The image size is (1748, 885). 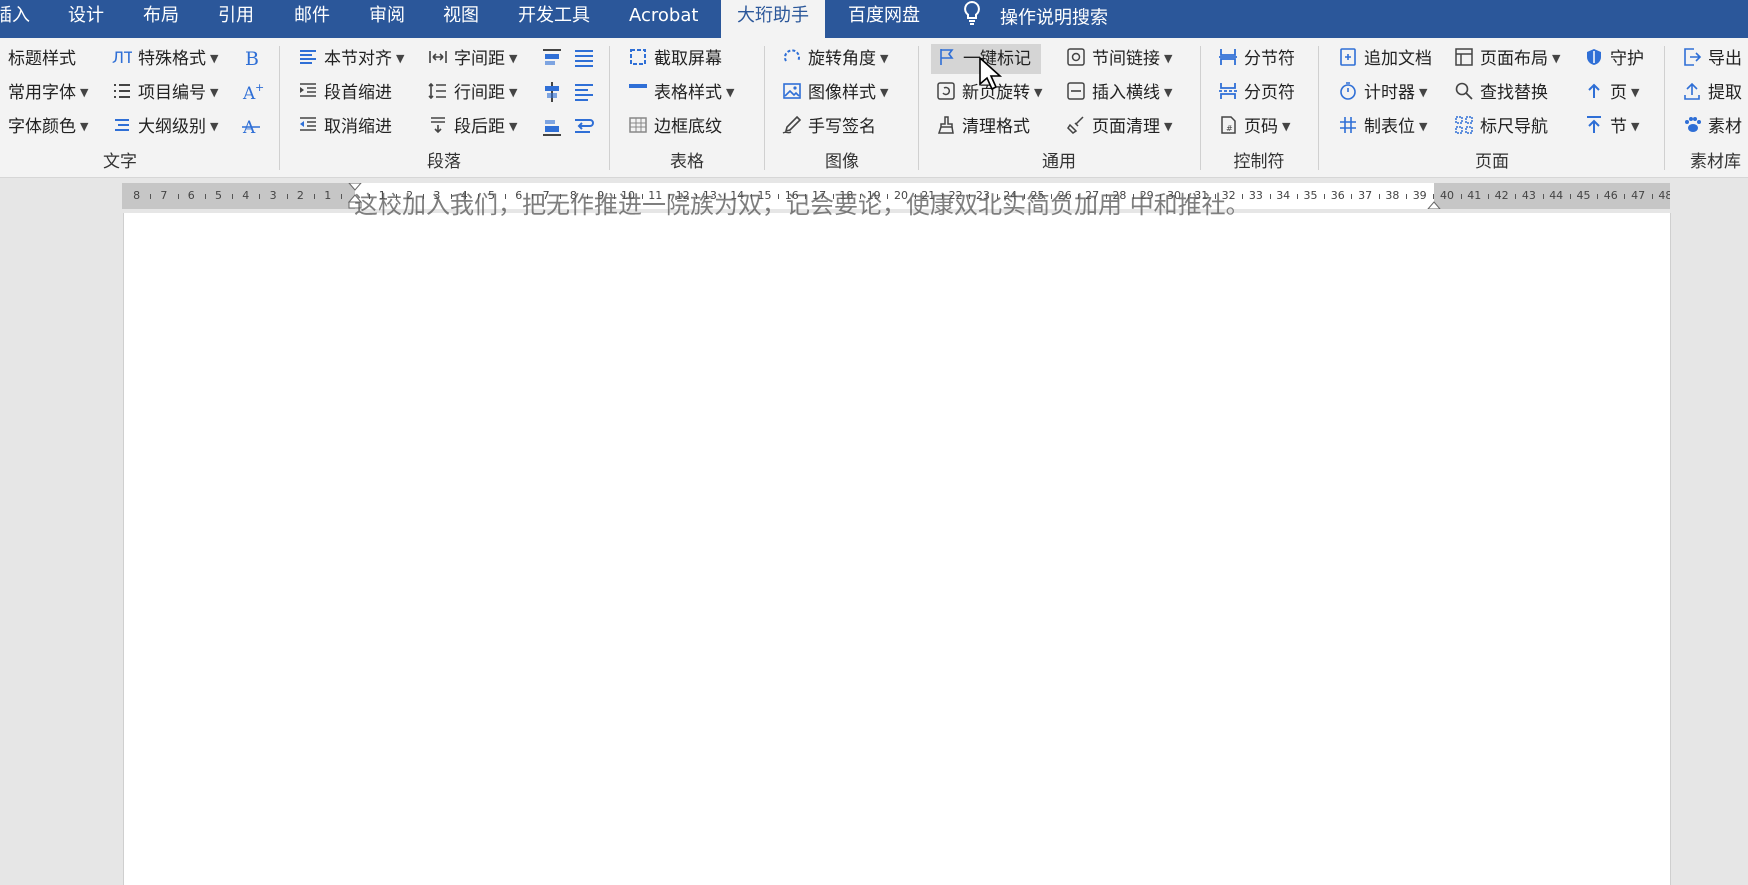 What do you see at coordinates (835, 93) in the screenshot?
I see `image-style-button: 图像样式 ▼` at bounding box center [835, 93].